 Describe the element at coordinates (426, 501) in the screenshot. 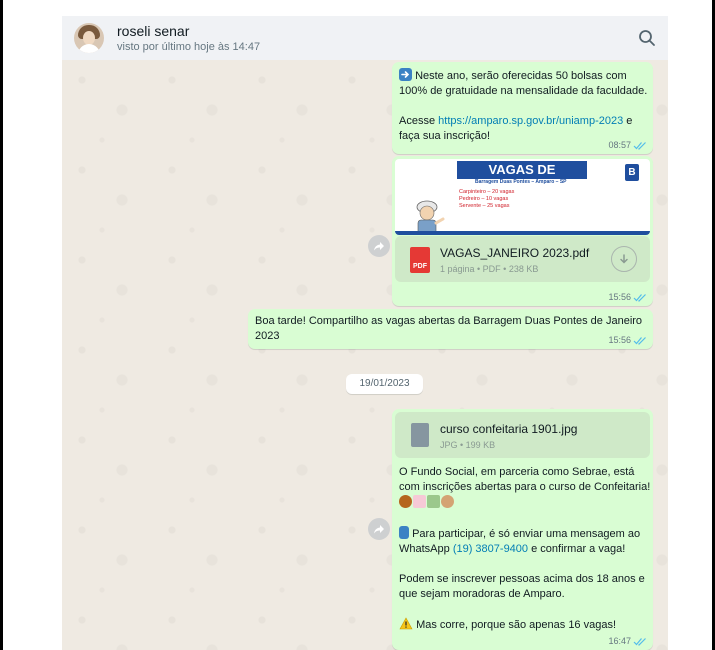

I see `cake-cookie-emoji-icons` at that location.